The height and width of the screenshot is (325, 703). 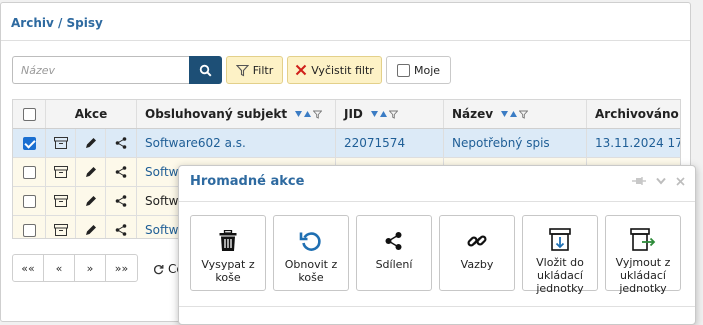 I want to click on first-page-button: ««, so click(x=28, y=268).